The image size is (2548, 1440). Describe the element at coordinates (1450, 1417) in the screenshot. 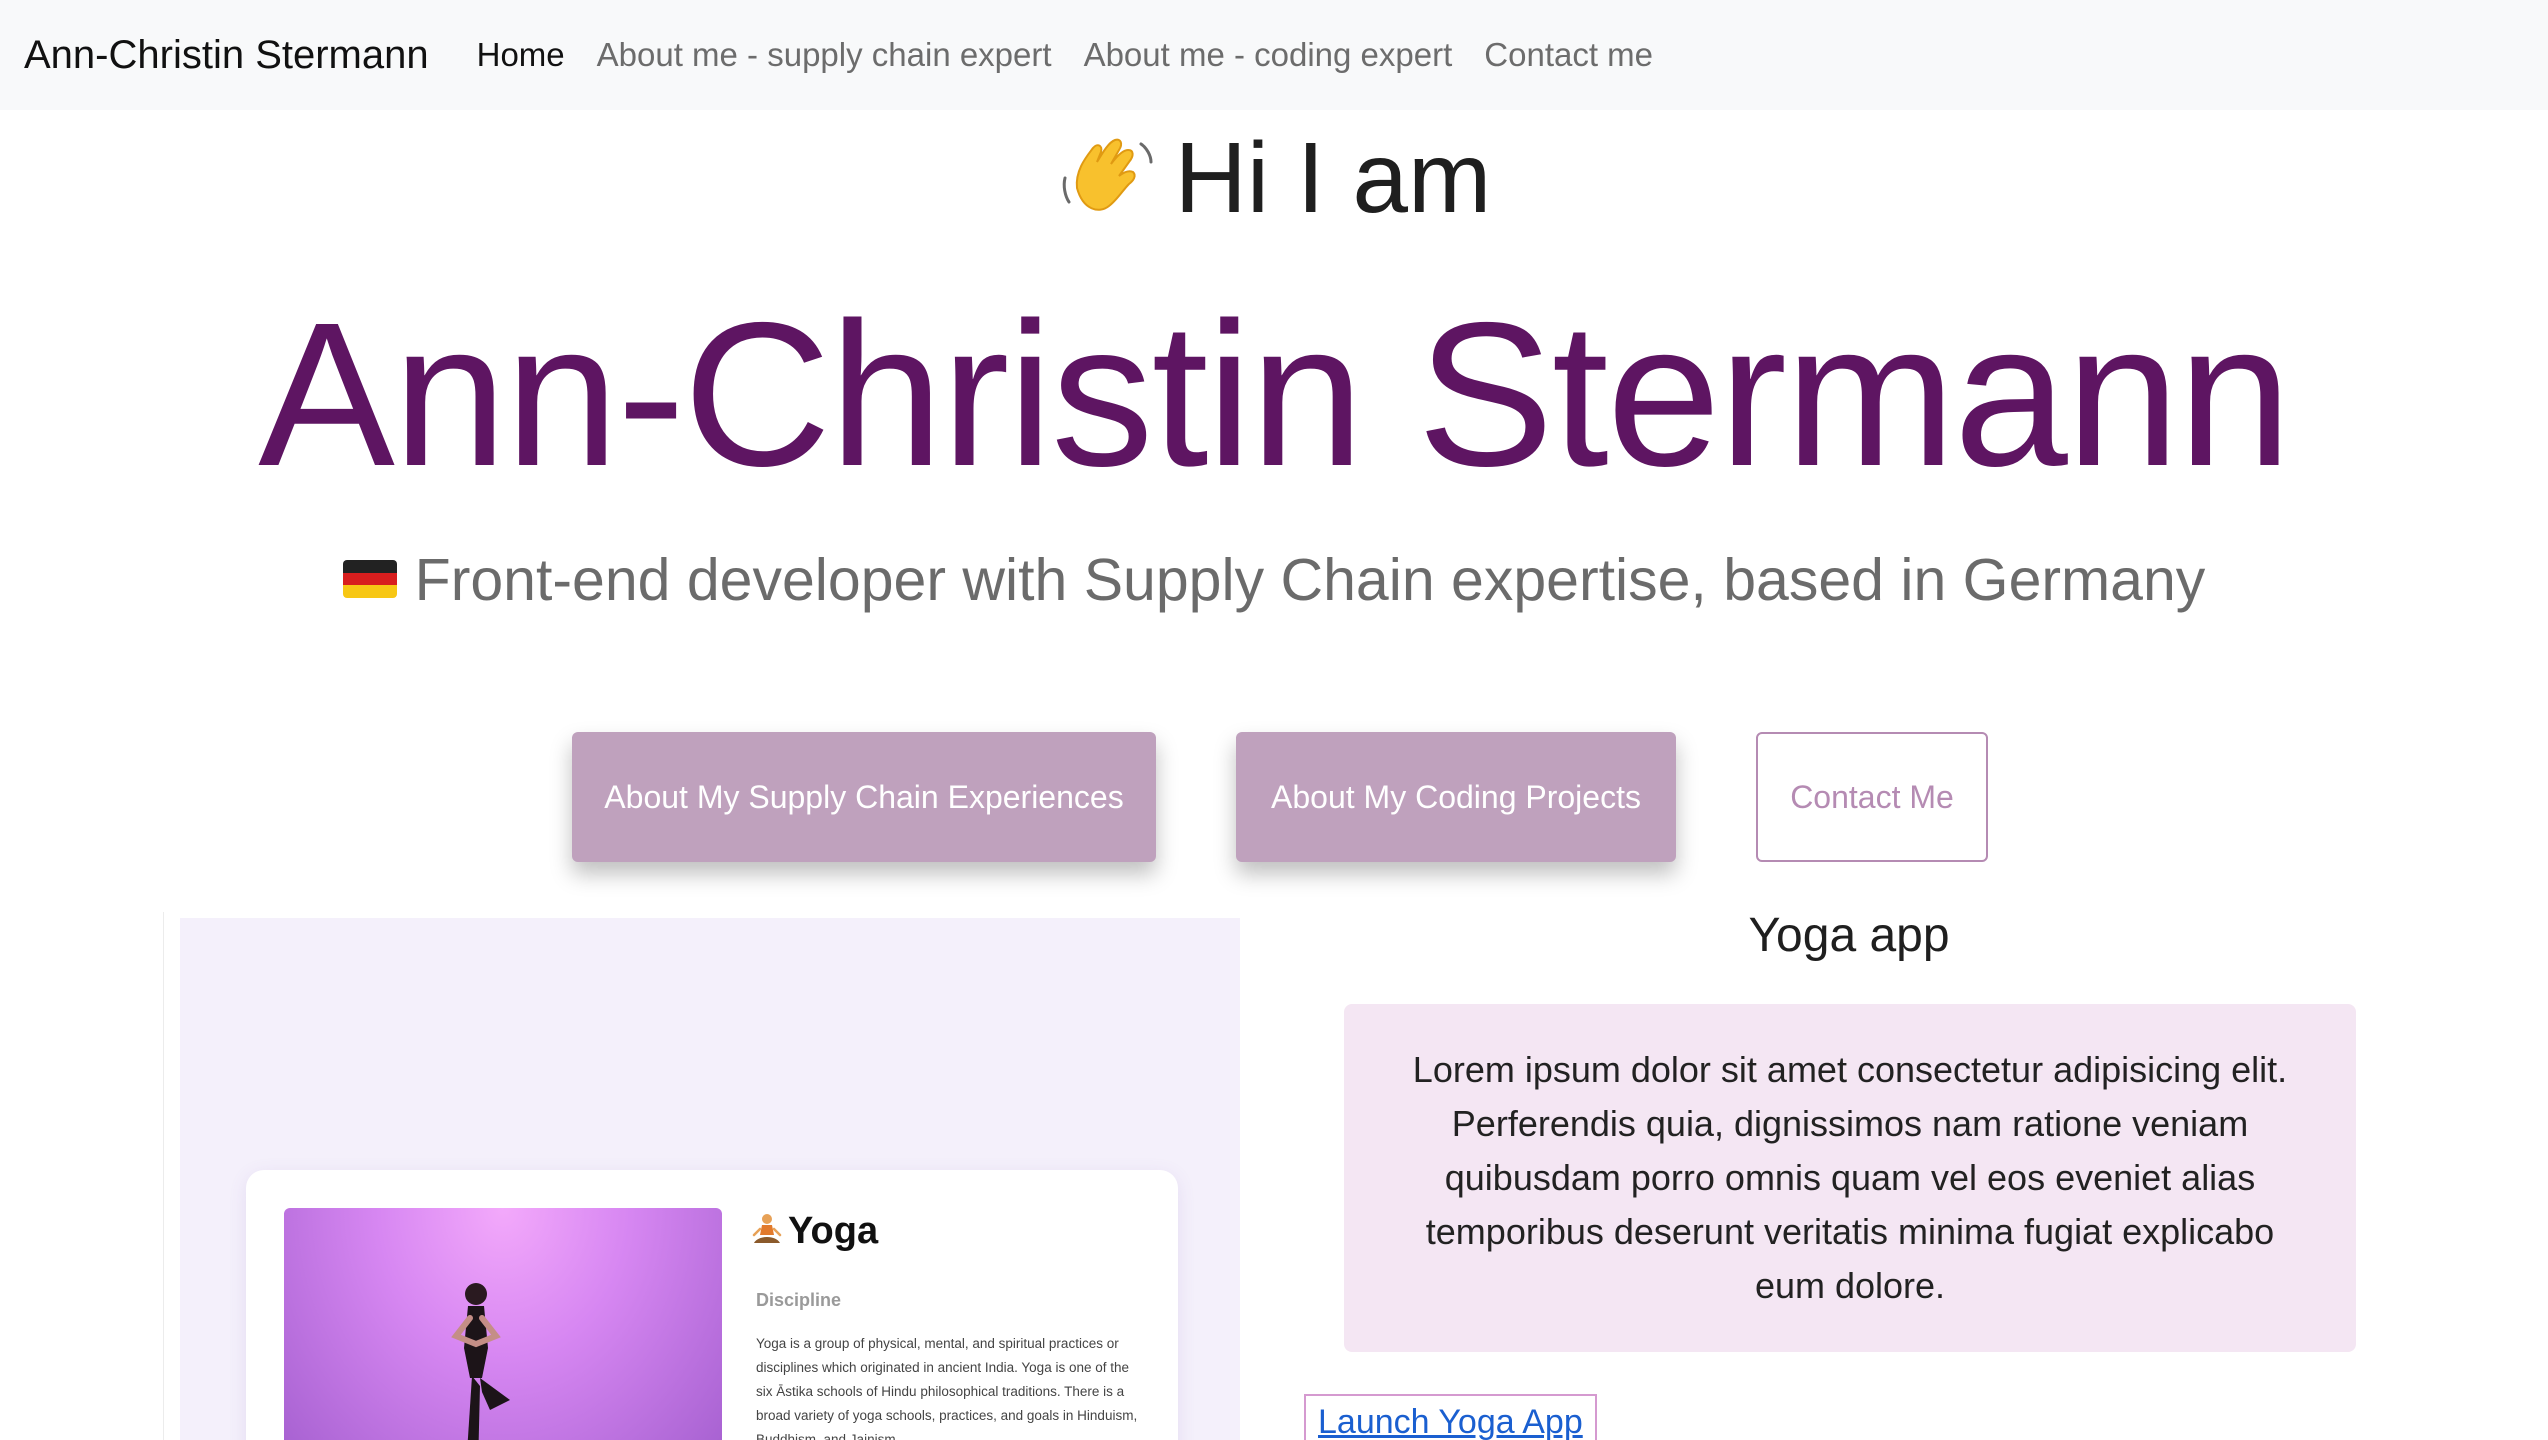

I see `launch-yoga-app-link: Launch Yoga App` at that location.